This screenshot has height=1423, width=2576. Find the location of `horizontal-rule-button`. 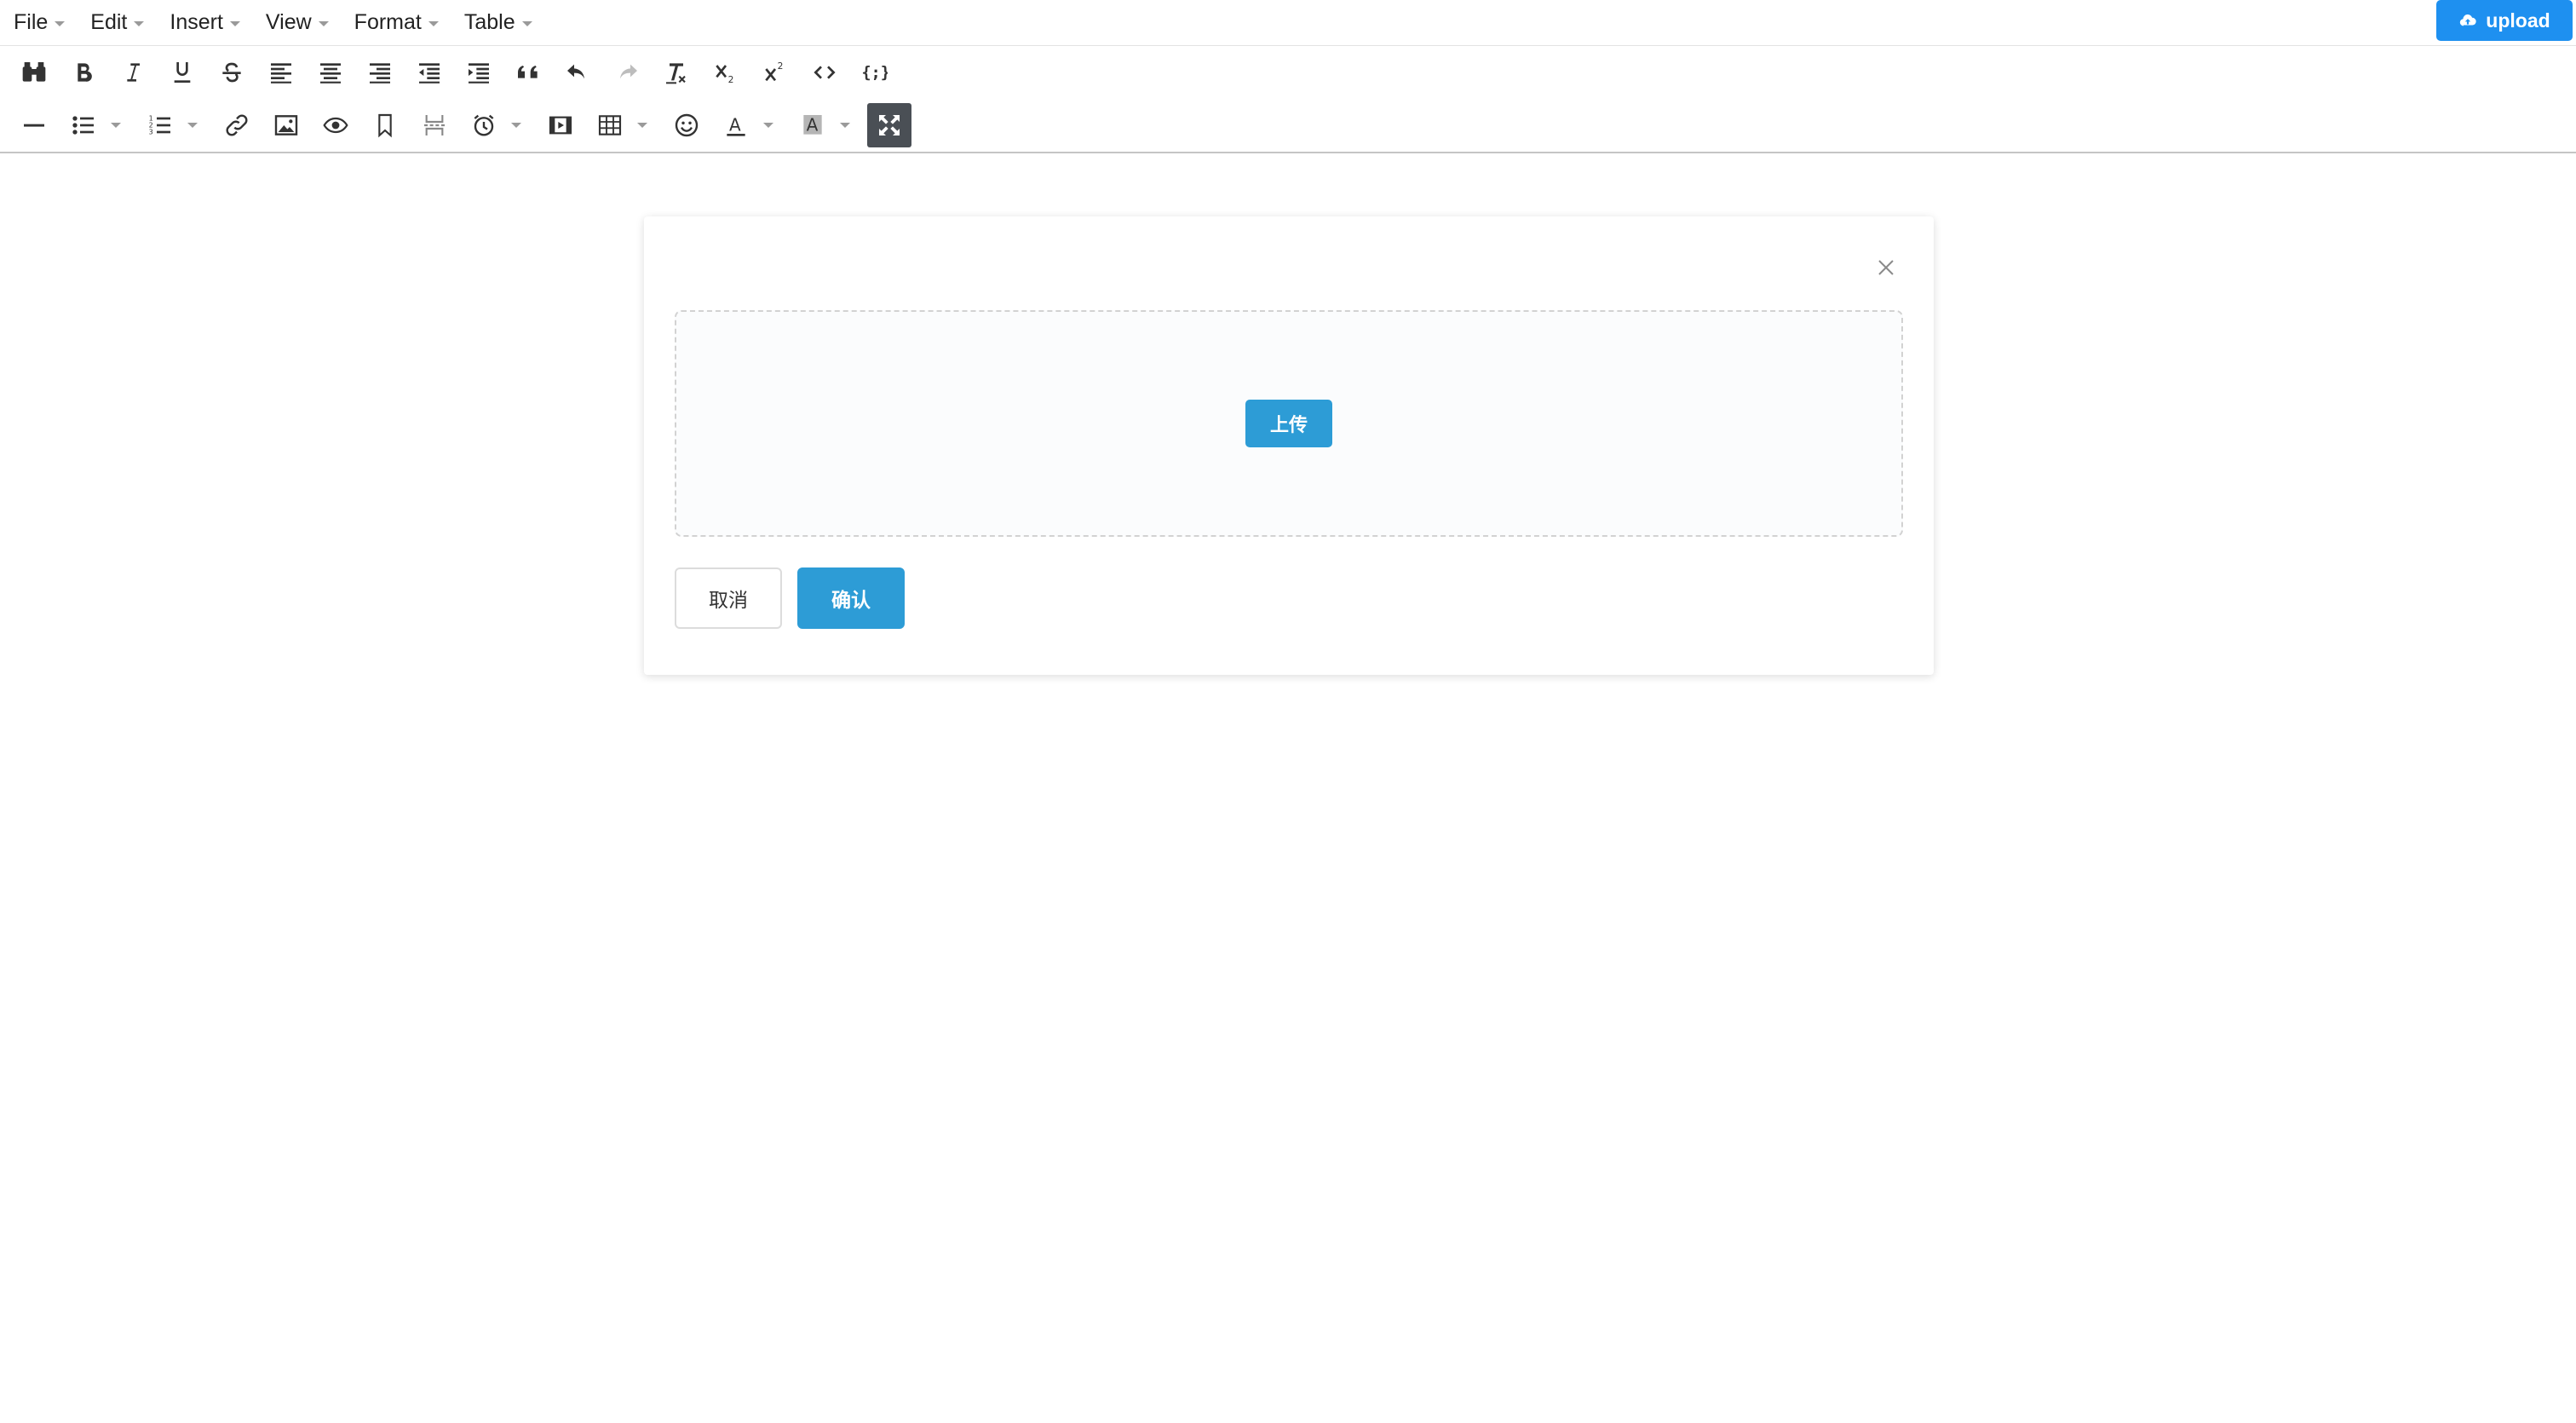

horizontal-rule-button is located at coordinates (34, 125).